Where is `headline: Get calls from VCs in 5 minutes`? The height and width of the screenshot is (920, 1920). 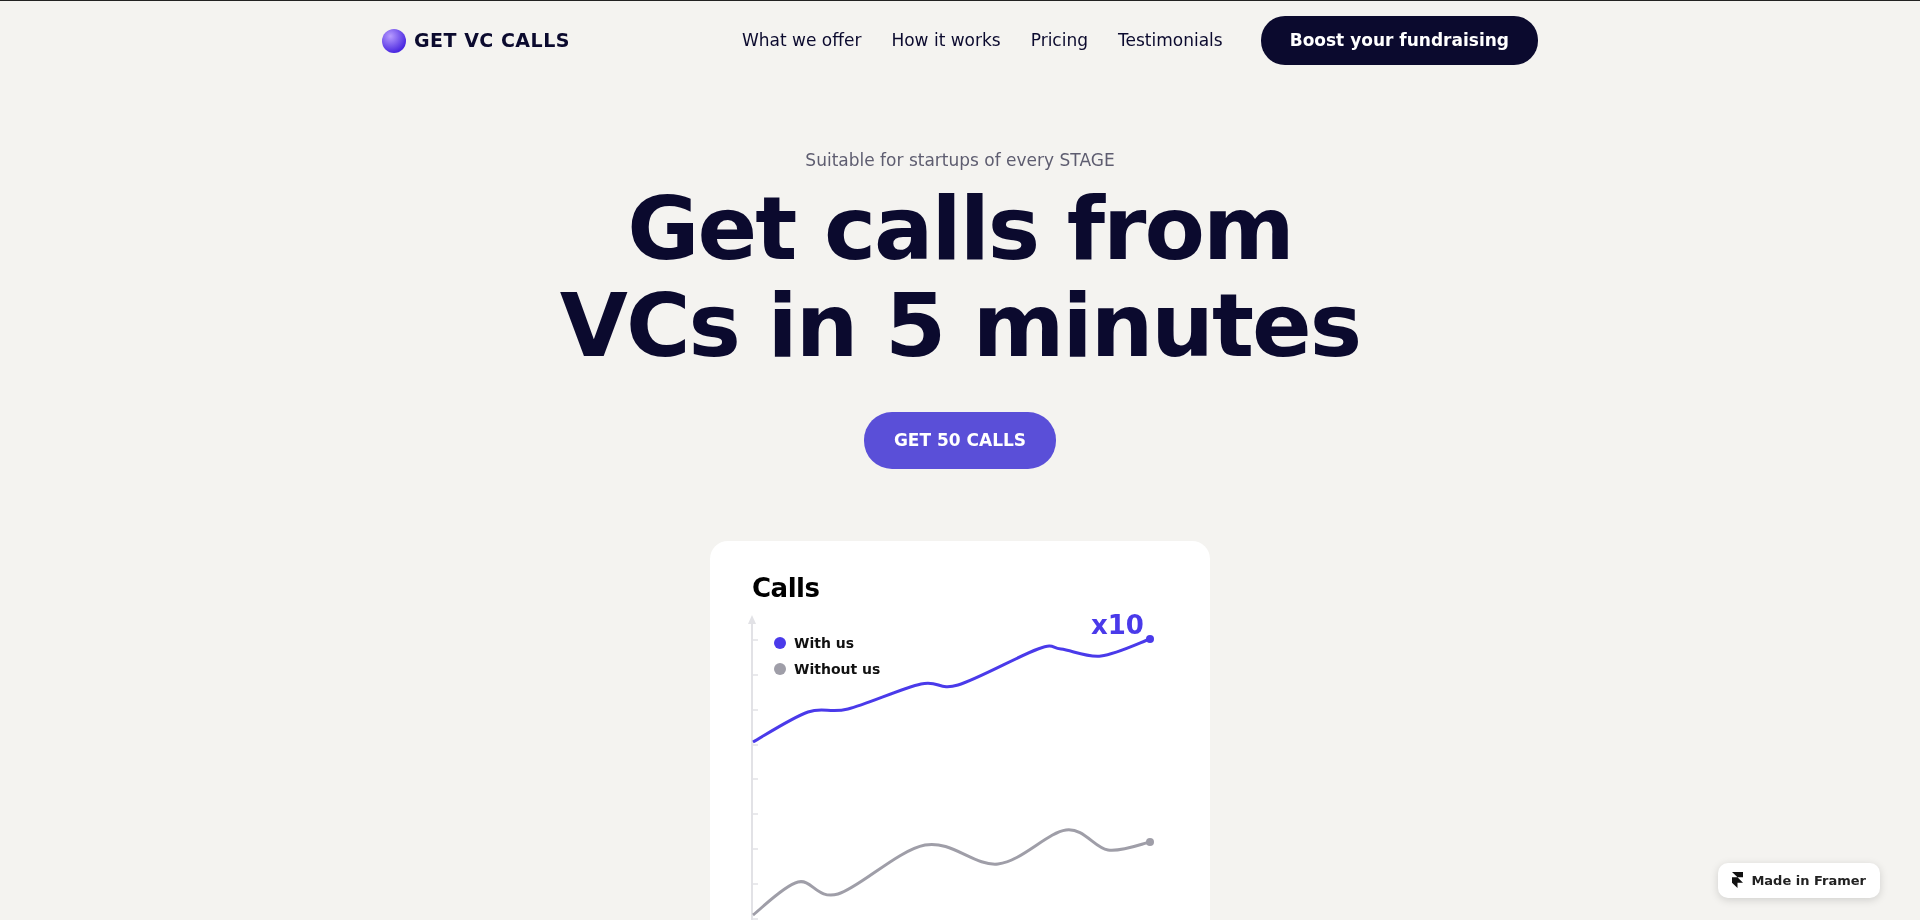 headline: Get calls from VCs in 5 minutes is located at coordinates (960, 276).